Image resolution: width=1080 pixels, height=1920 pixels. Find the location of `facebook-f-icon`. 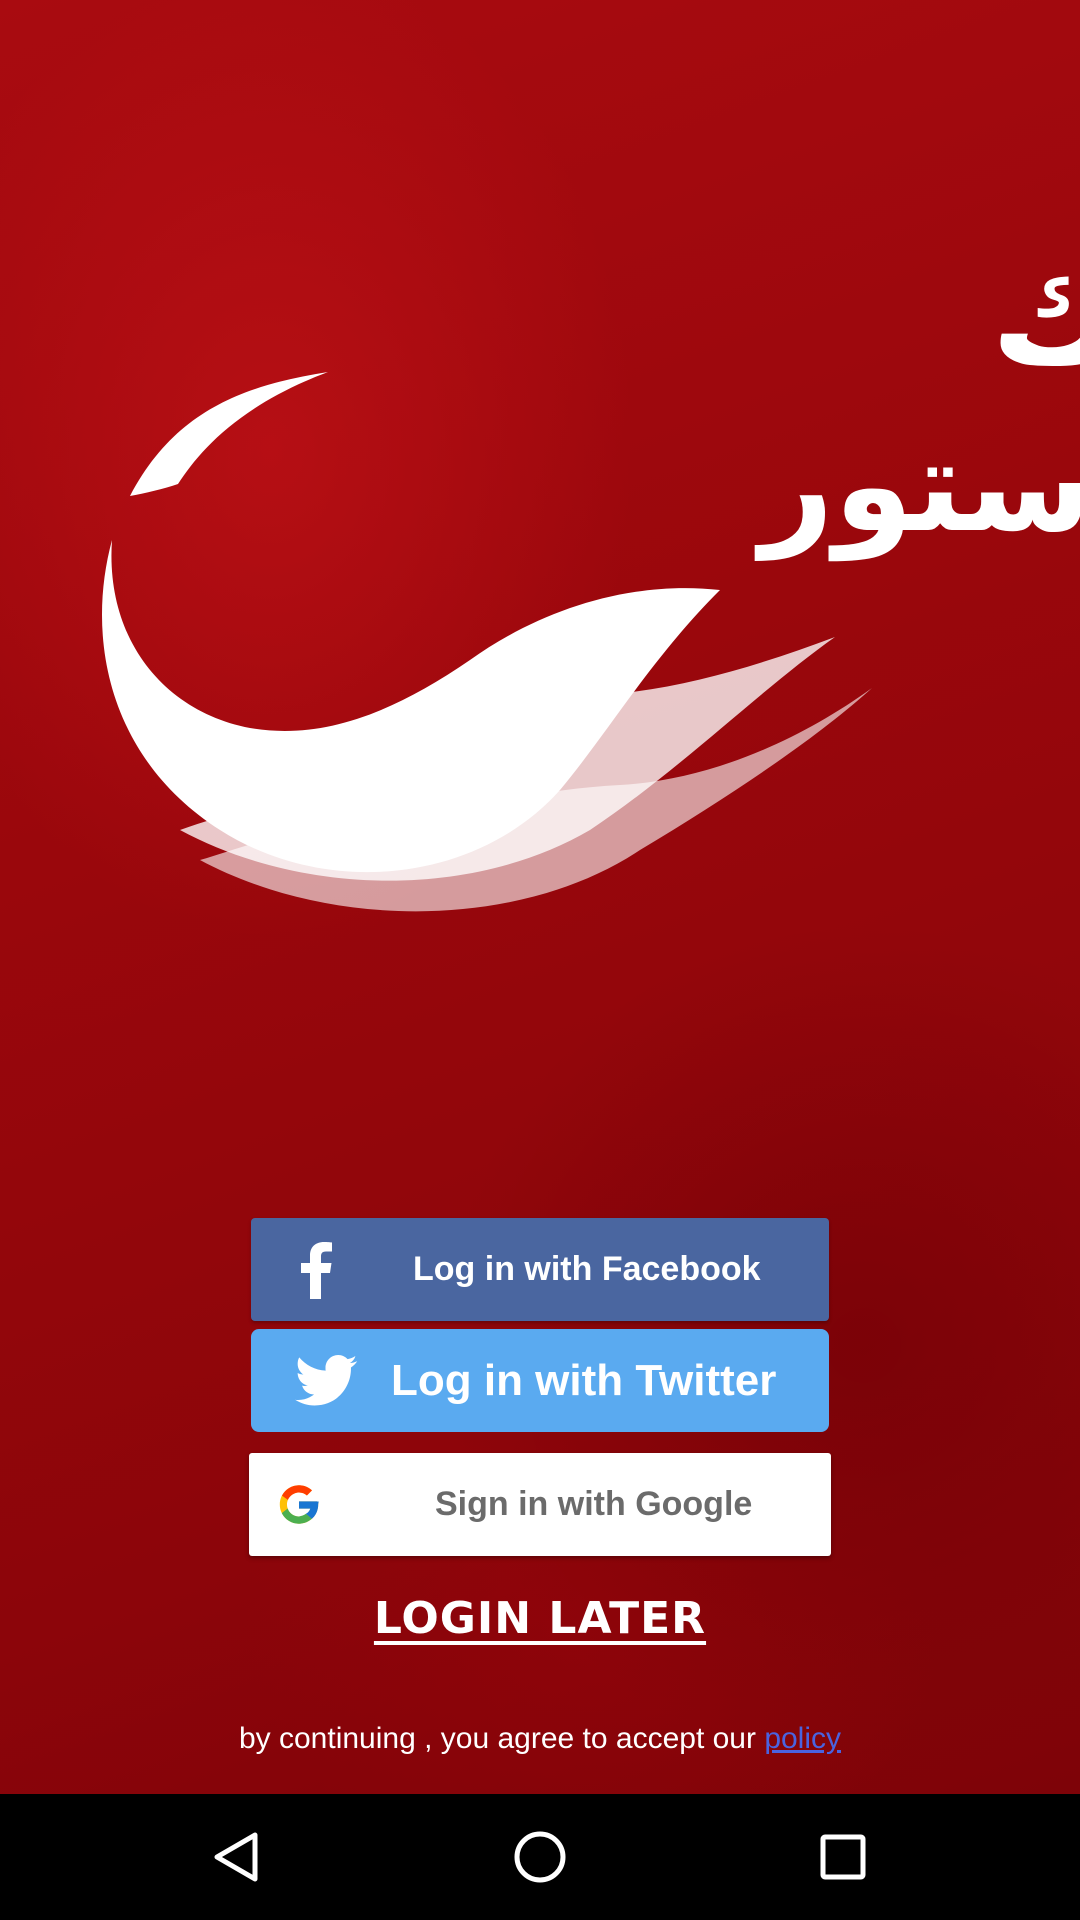

facebook-f-icon is located at coordinates (316, 1270).